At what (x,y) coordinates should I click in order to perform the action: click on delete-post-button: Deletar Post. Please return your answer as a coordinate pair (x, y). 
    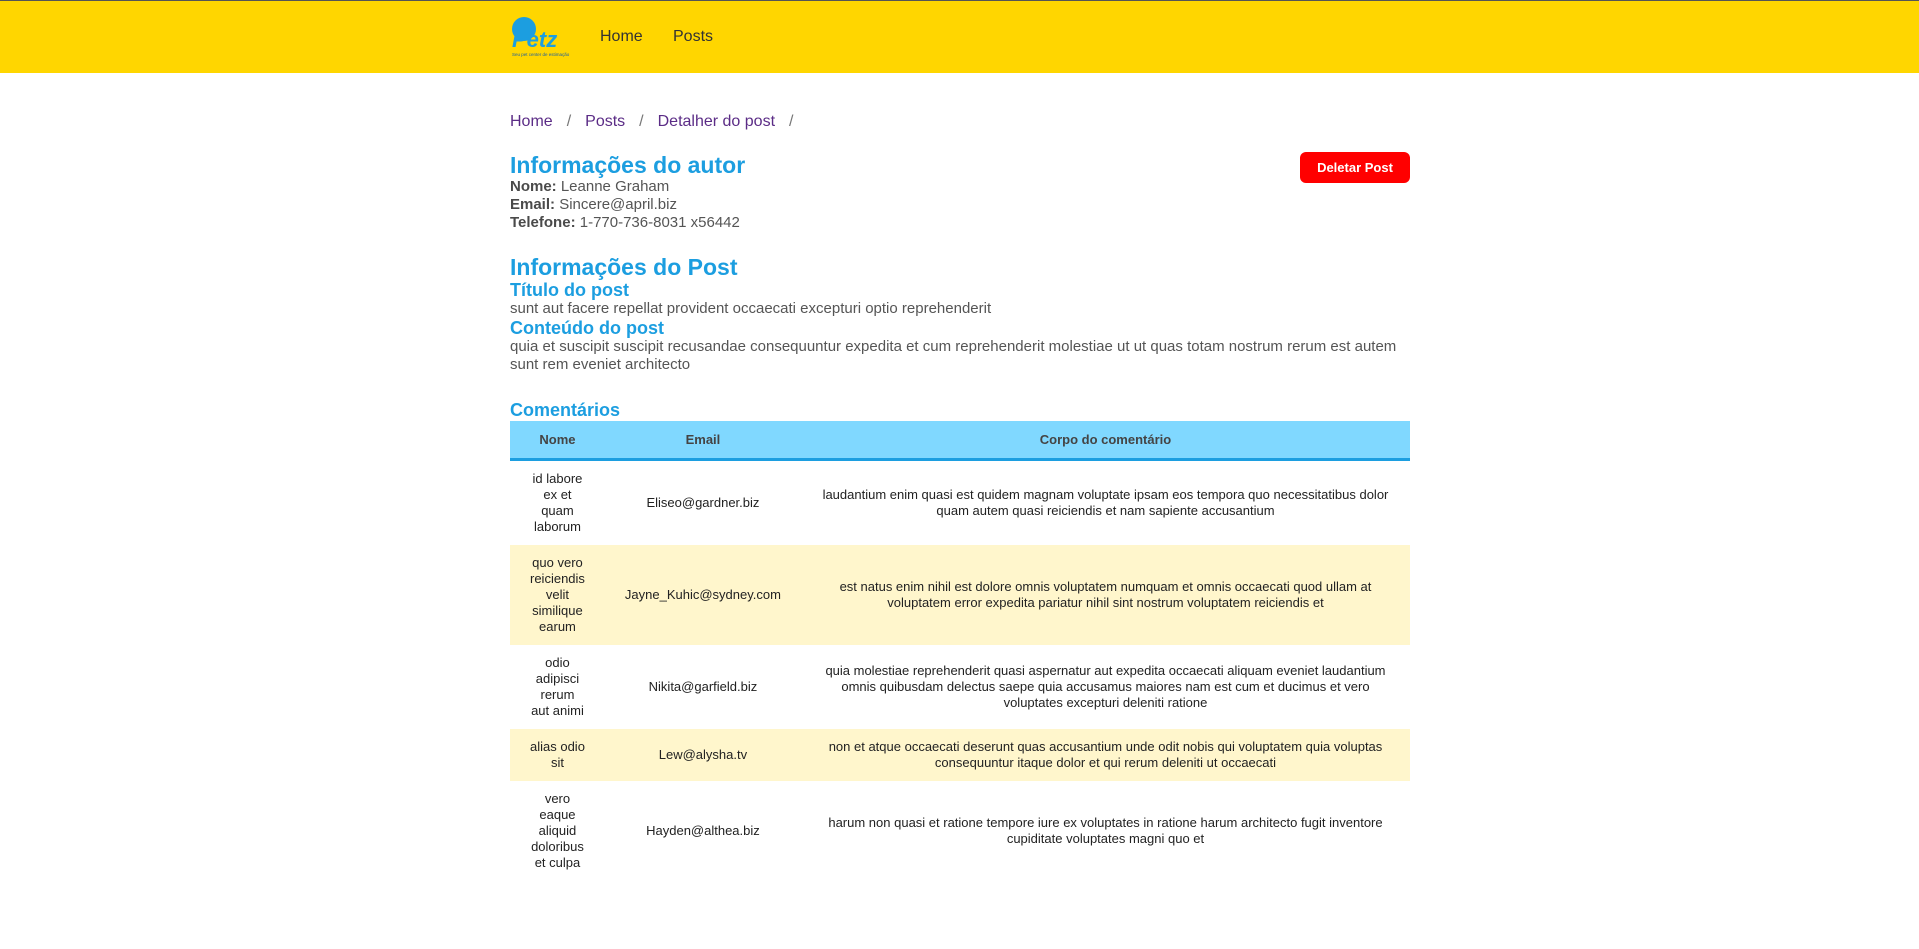
    Looking at the image, I should click on (1355, 167).